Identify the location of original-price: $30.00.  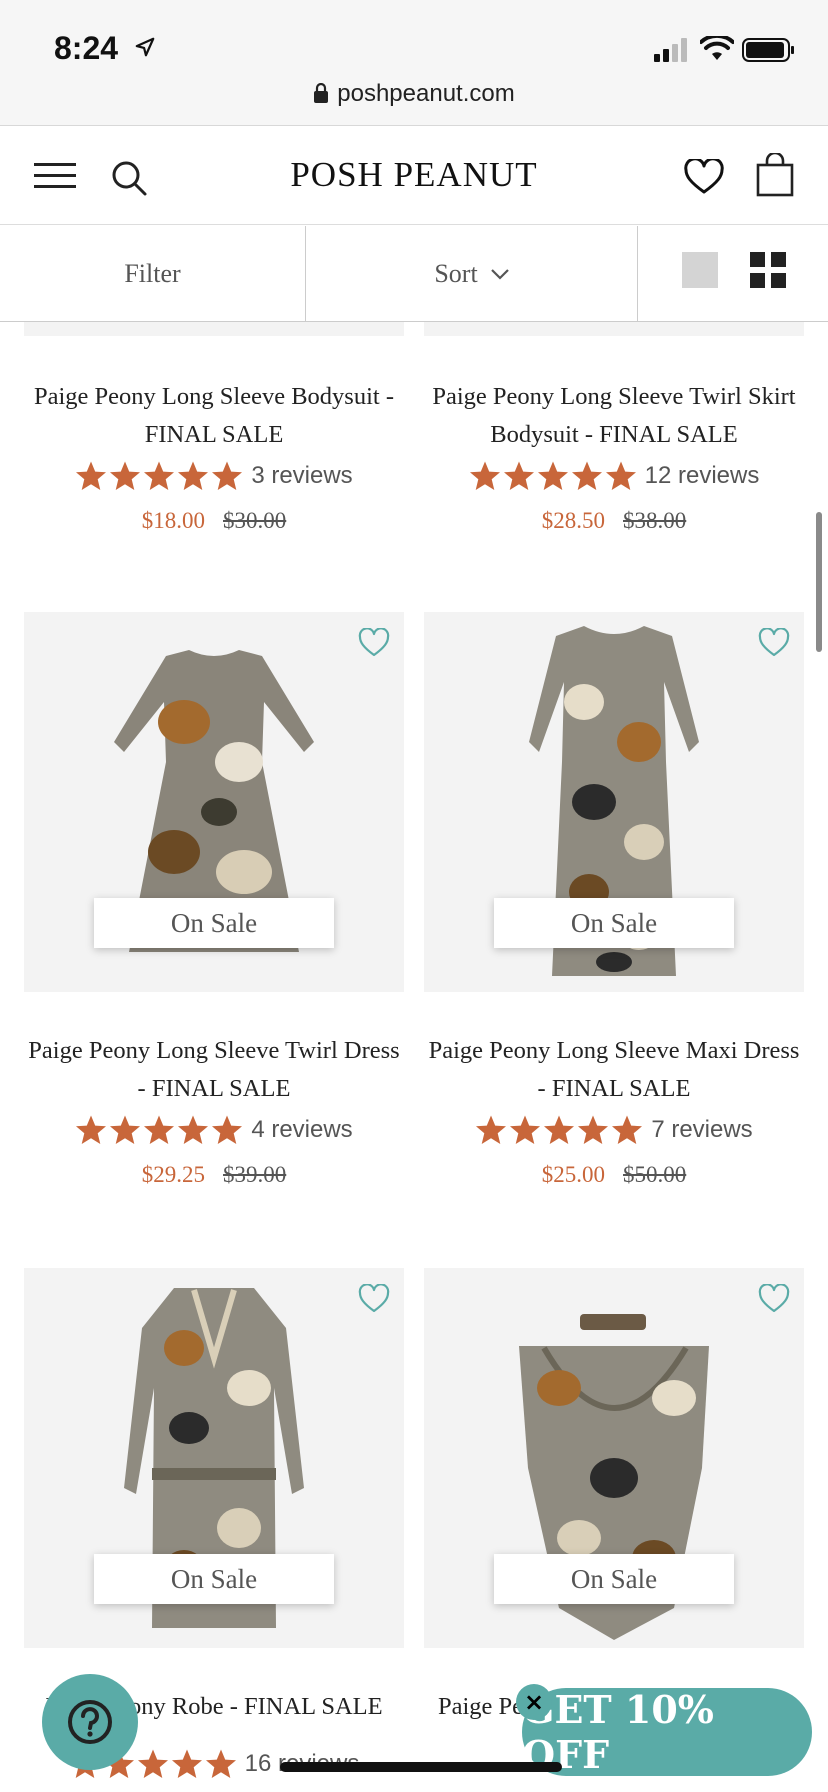
(255, 520).